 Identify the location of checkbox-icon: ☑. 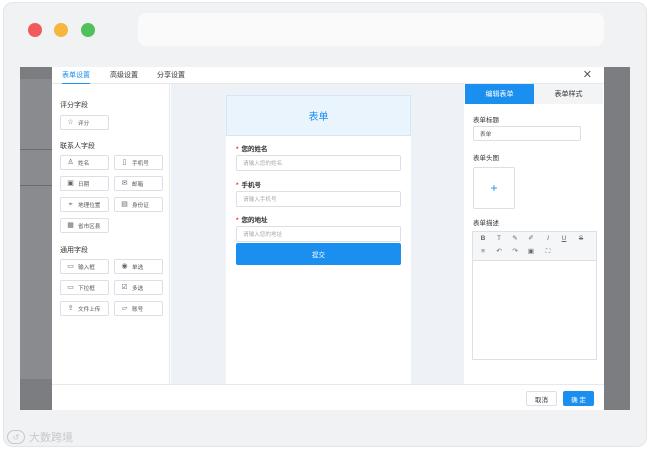
(124, 287).